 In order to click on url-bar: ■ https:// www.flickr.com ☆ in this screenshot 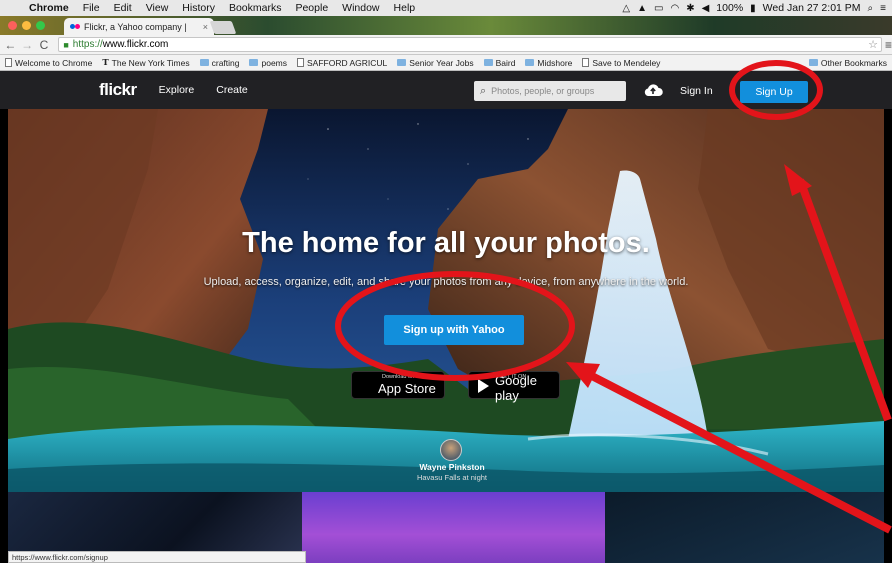, I will do `click(470, 44)`.